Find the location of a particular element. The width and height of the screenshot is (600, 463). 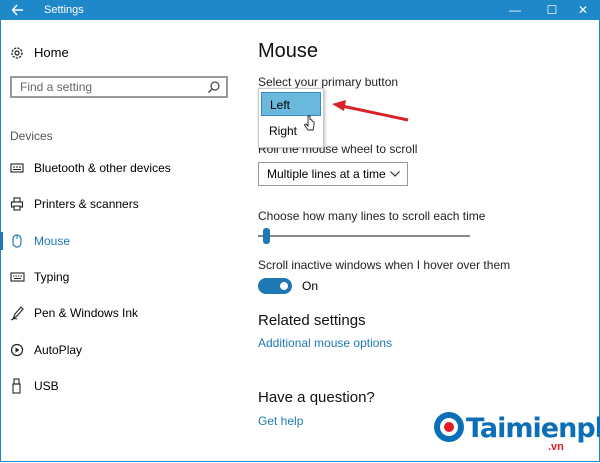

toggle-knob is located at coordinates (284, 286).